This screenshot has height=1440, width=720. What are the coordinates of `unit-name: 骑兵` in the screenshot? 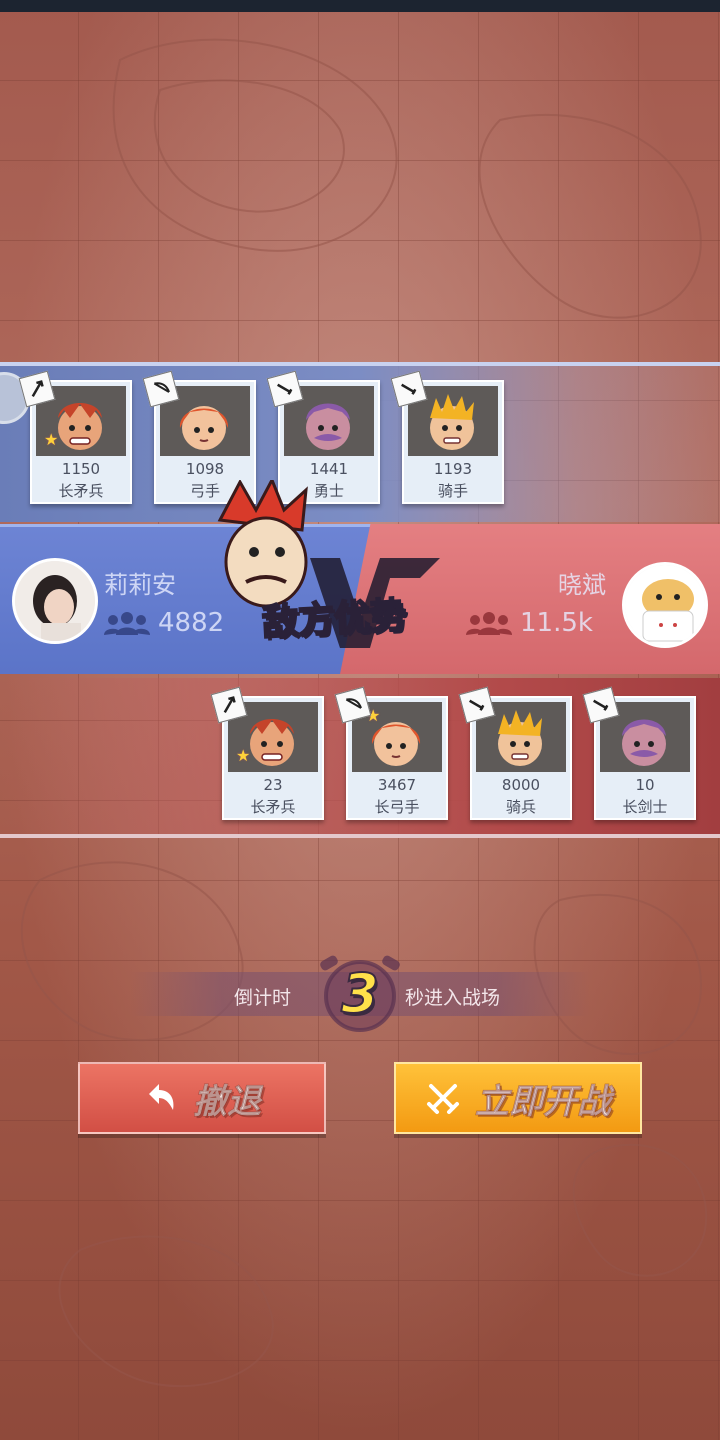 It's located at (520, 807).